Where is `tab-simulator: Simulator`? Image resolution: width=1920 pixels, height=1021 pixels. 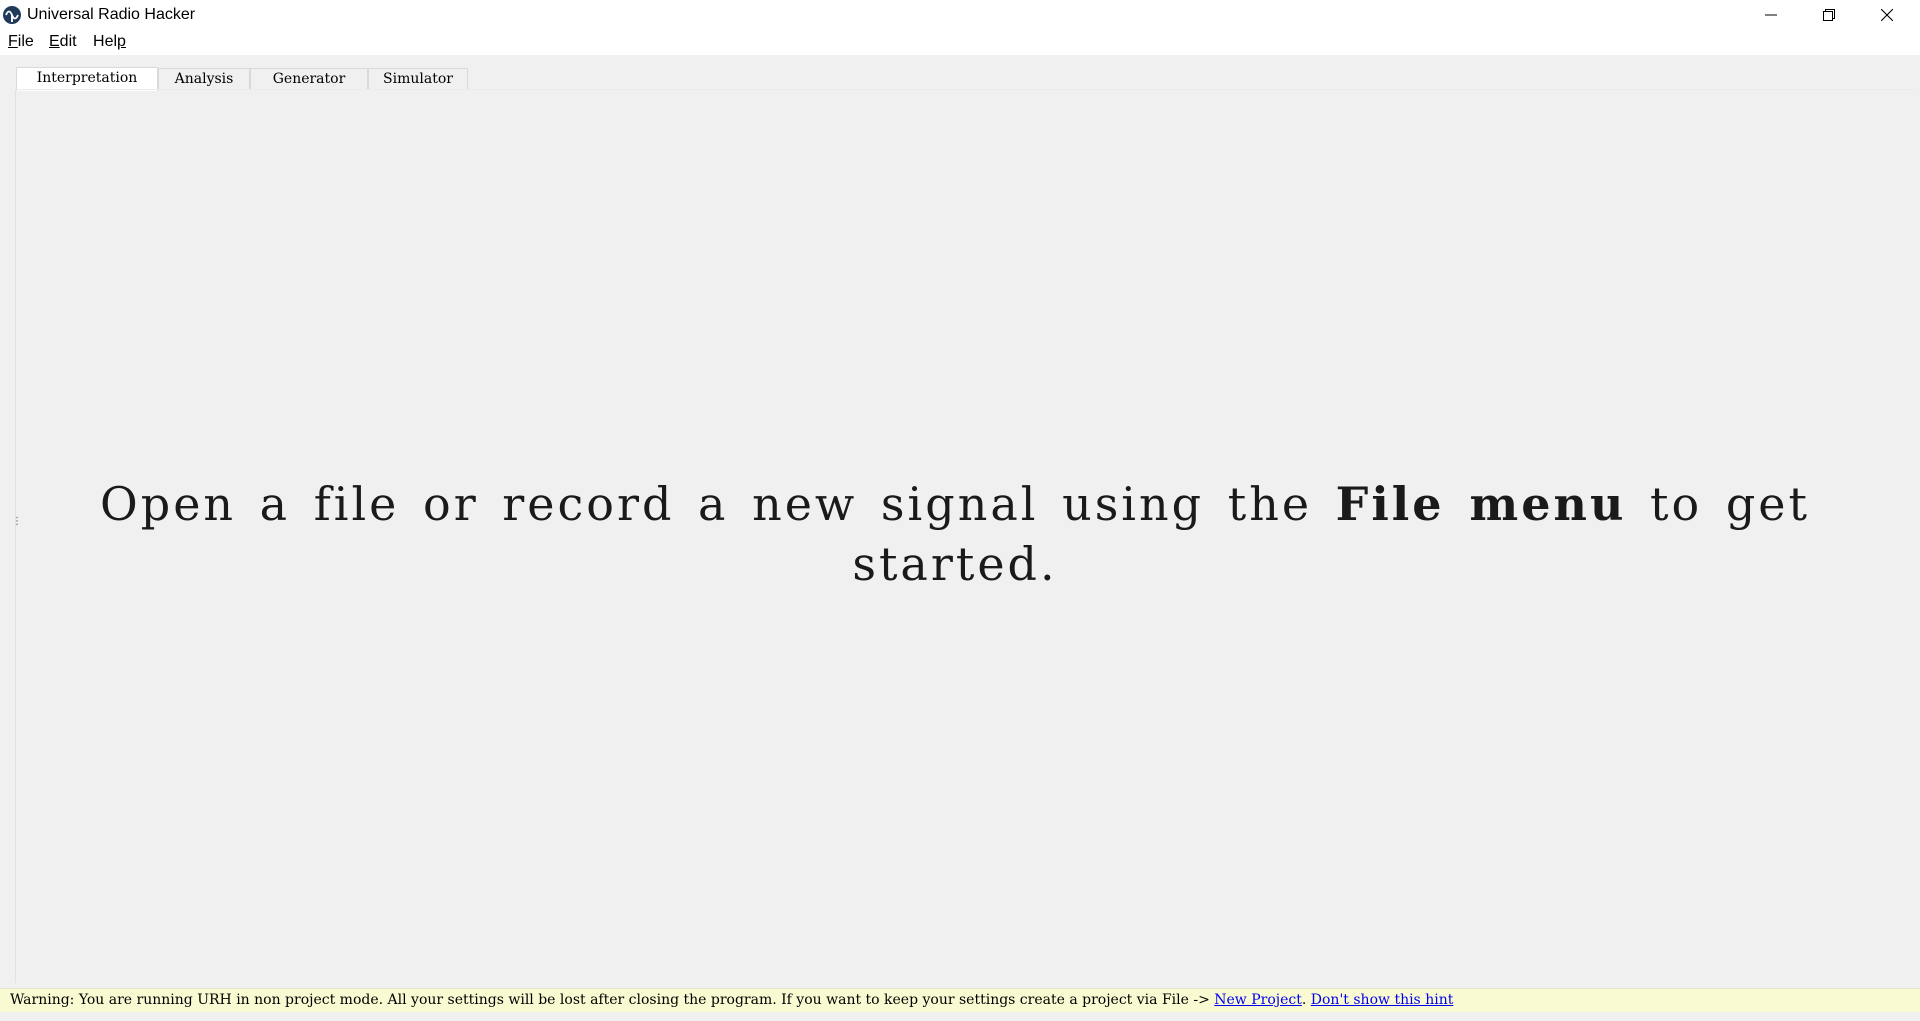 tab-simulator: Simulator is located at coordinates (418, 79).